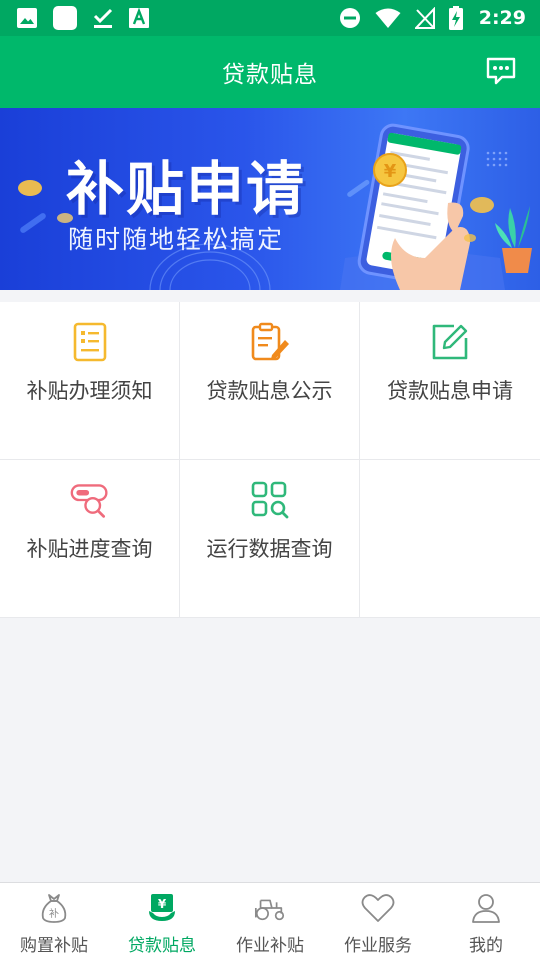 Image resolution: width=540 pixels, height=960 pixels. What do you see at coordinates (162, 946) in the screenshot?
I see `nav-label: 贷款贴息` at bounding box center [162, 946].